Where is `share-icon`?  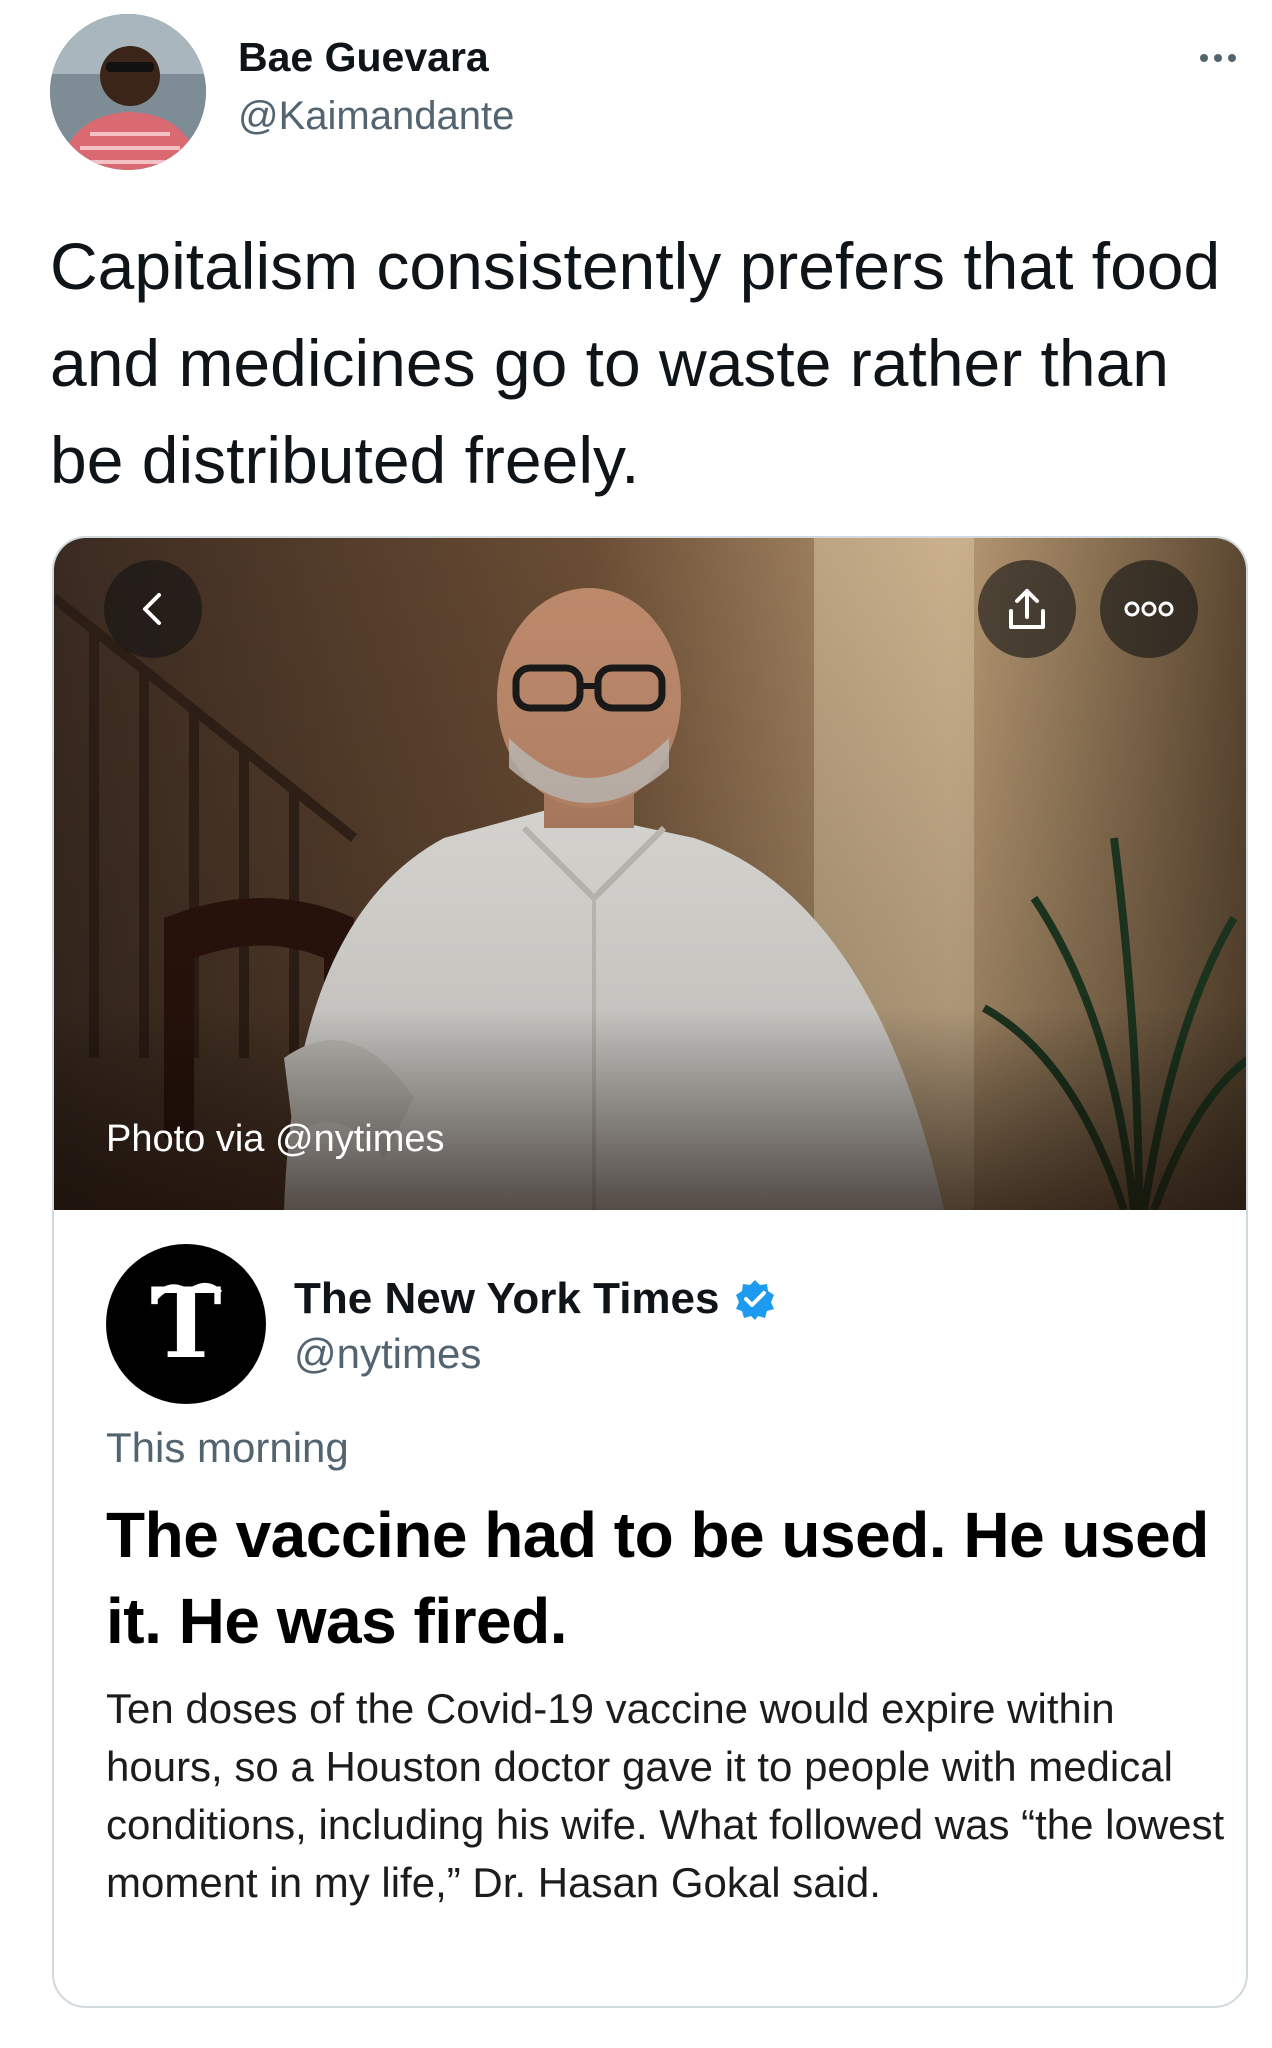
share-icon is located at coordinates (1027, 609).